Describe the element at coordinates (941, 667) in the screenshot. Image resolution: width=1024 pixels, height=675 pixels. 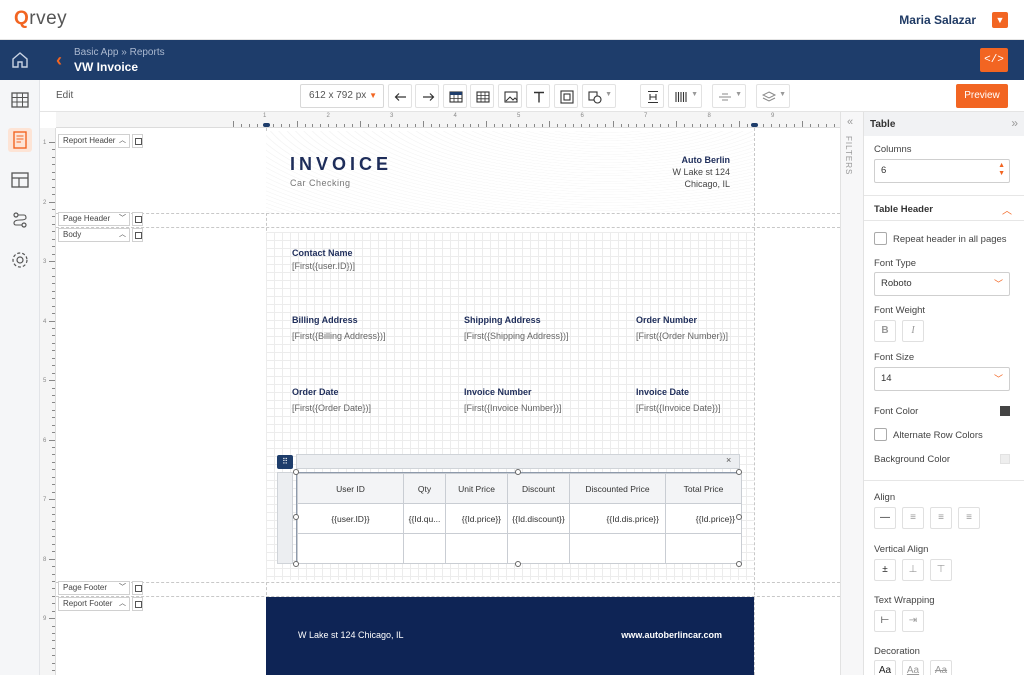
I see `decoration-strike-button: Aa` at that location.